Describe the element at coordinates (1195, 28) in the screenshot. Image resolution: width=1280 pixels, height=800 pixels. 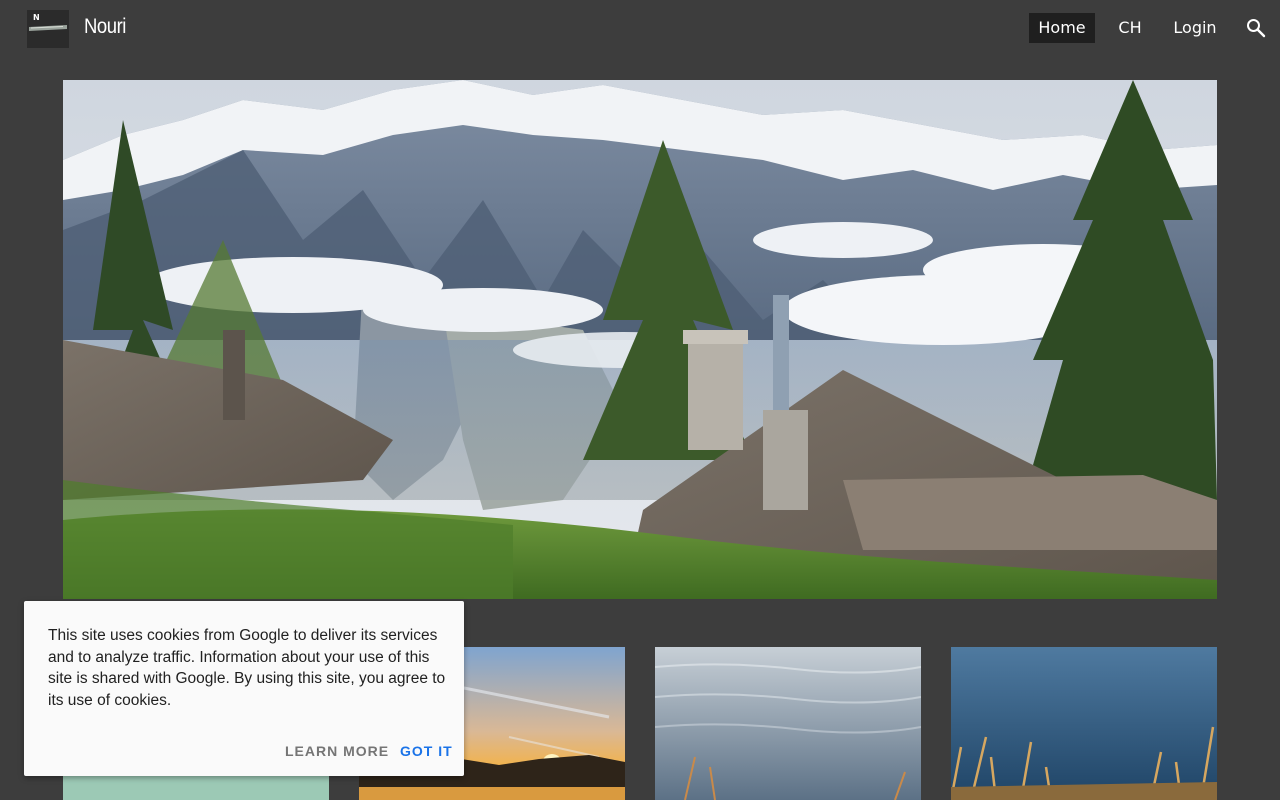
I see `nav-login: Login` at that location.